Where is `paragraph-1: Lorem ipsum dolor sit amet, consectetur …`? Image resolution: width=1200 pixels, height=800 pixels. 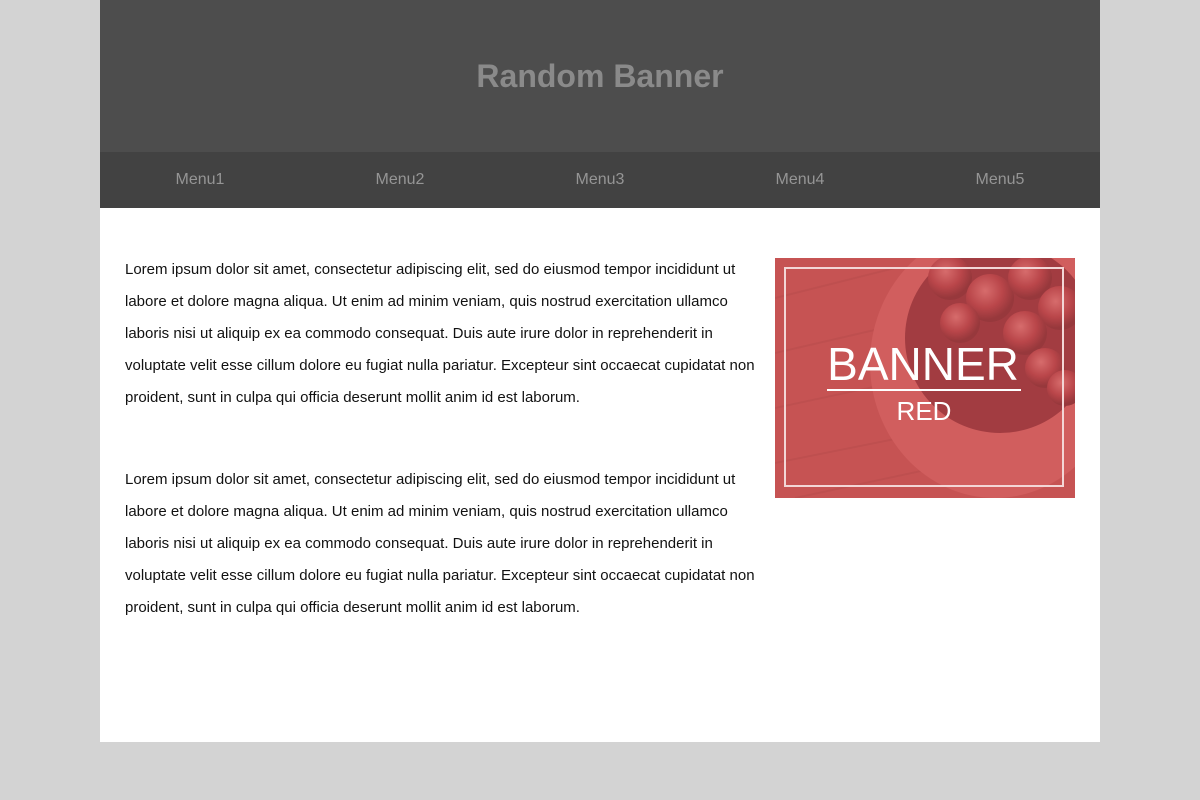
paragraph-1: Lorem ipsum dolor sit amet, consectetur … is located at coordinates (440, 333).